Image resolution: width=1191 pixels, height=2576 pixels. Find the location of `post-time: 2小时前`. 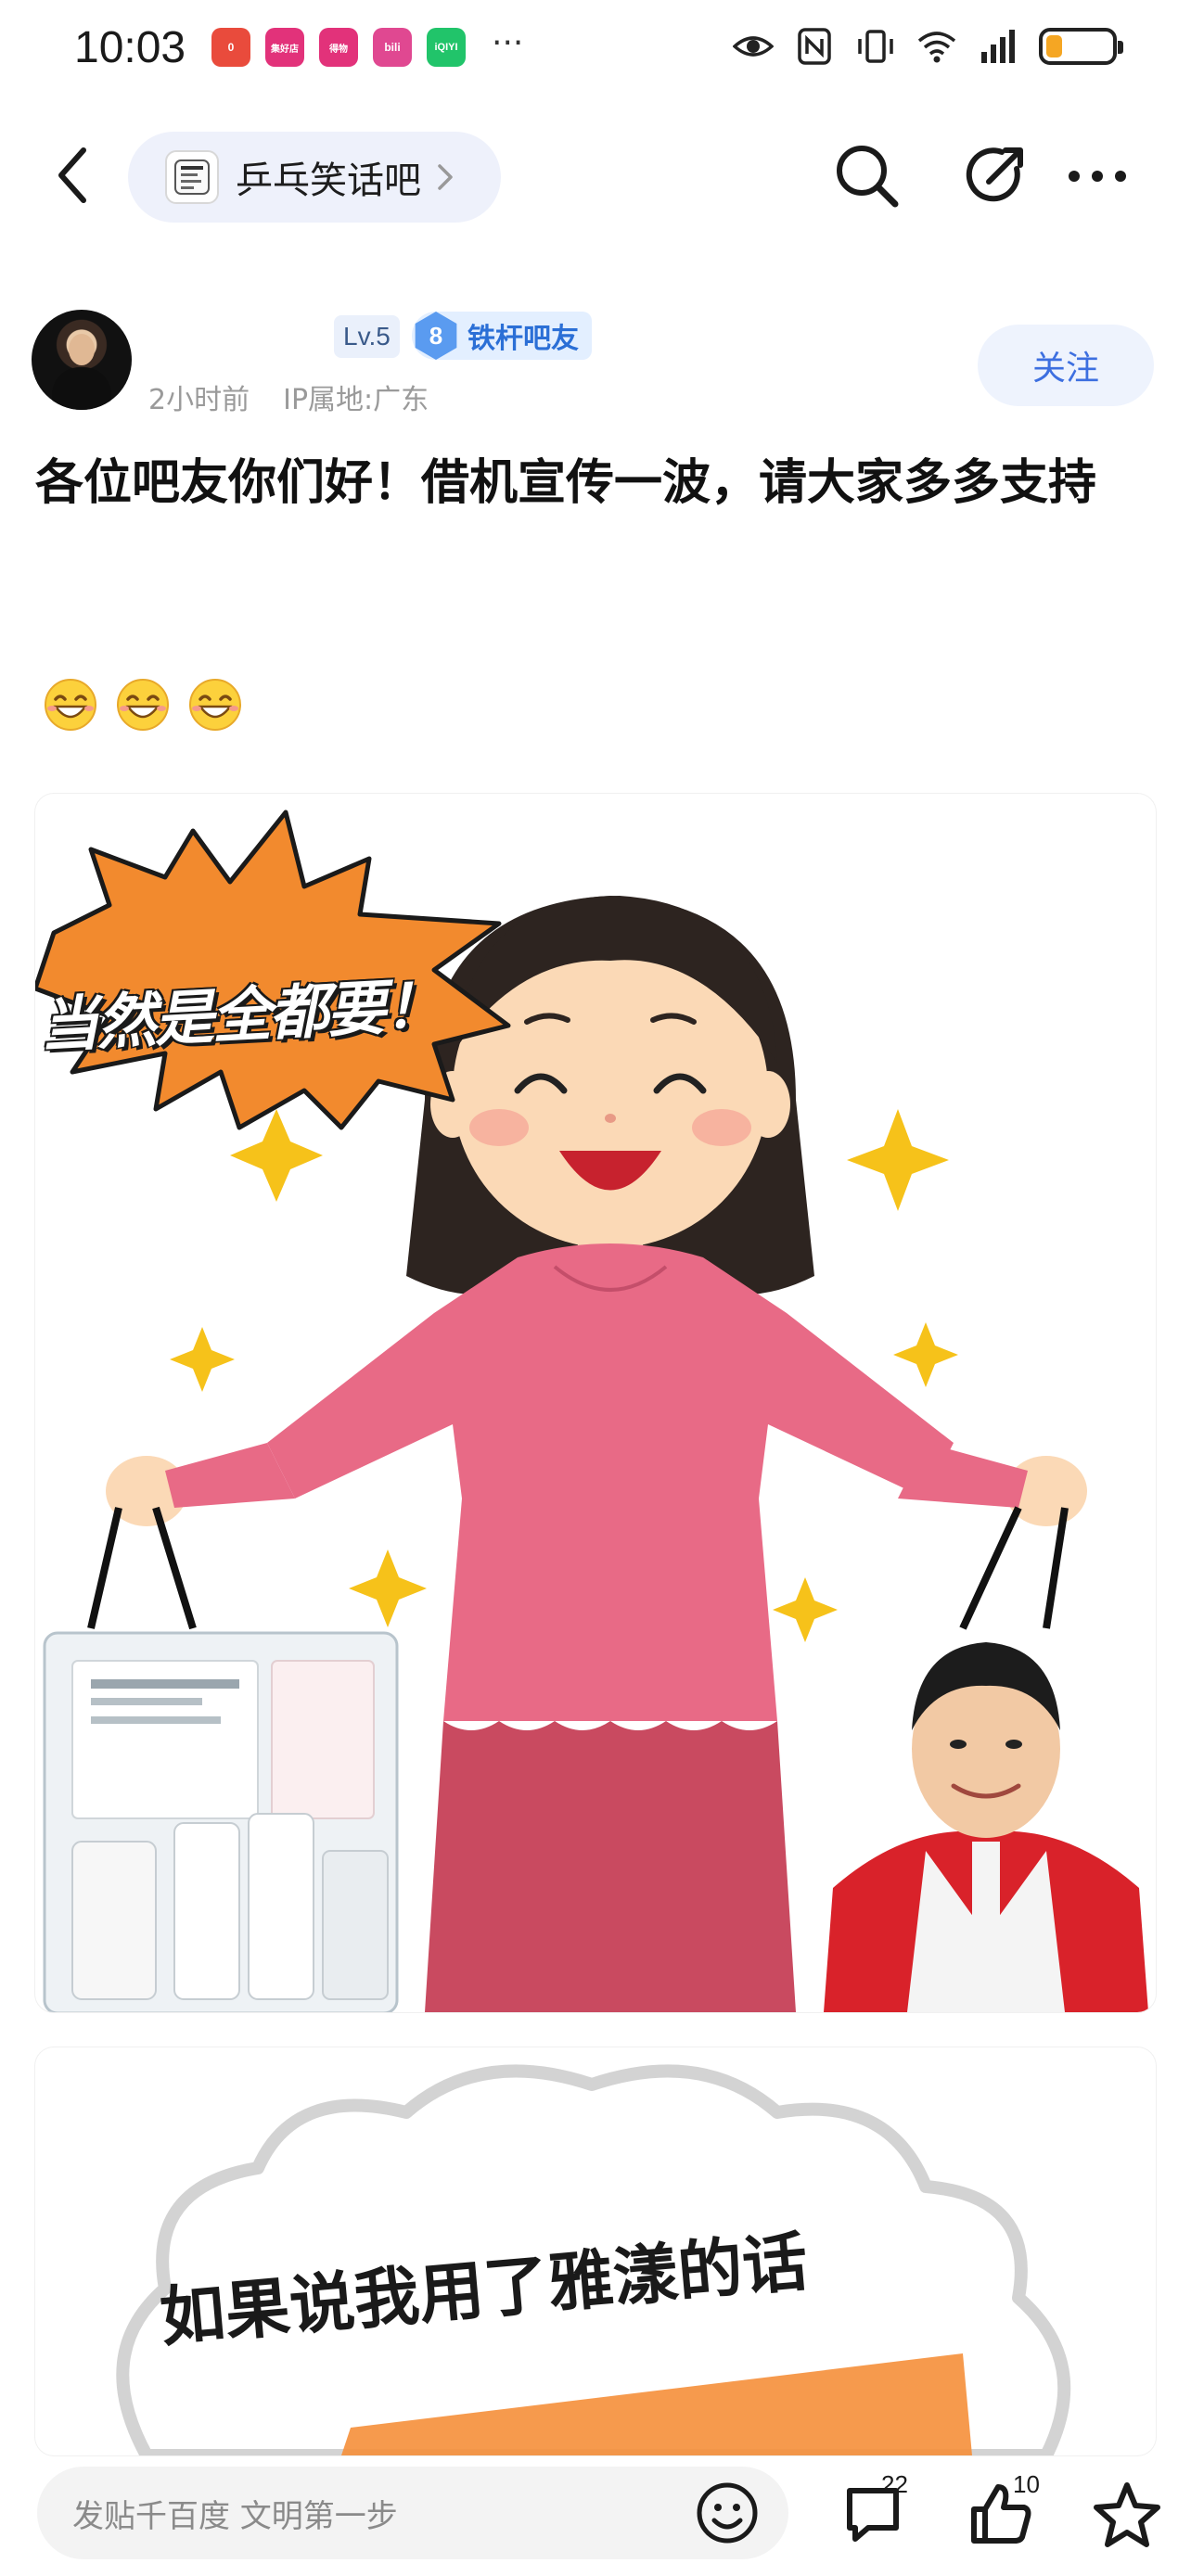

post-time: 2小时前 is located at coordinates (199, 400).